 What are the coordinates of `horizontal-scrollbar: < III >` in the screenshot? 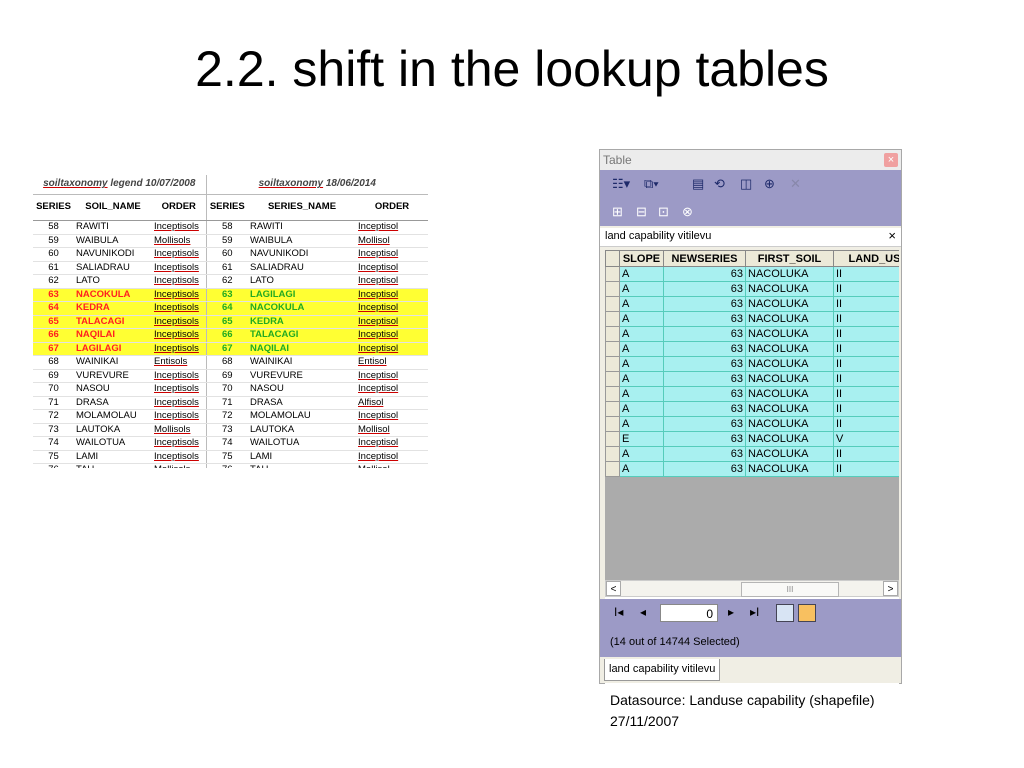 It's located at (752, 588).